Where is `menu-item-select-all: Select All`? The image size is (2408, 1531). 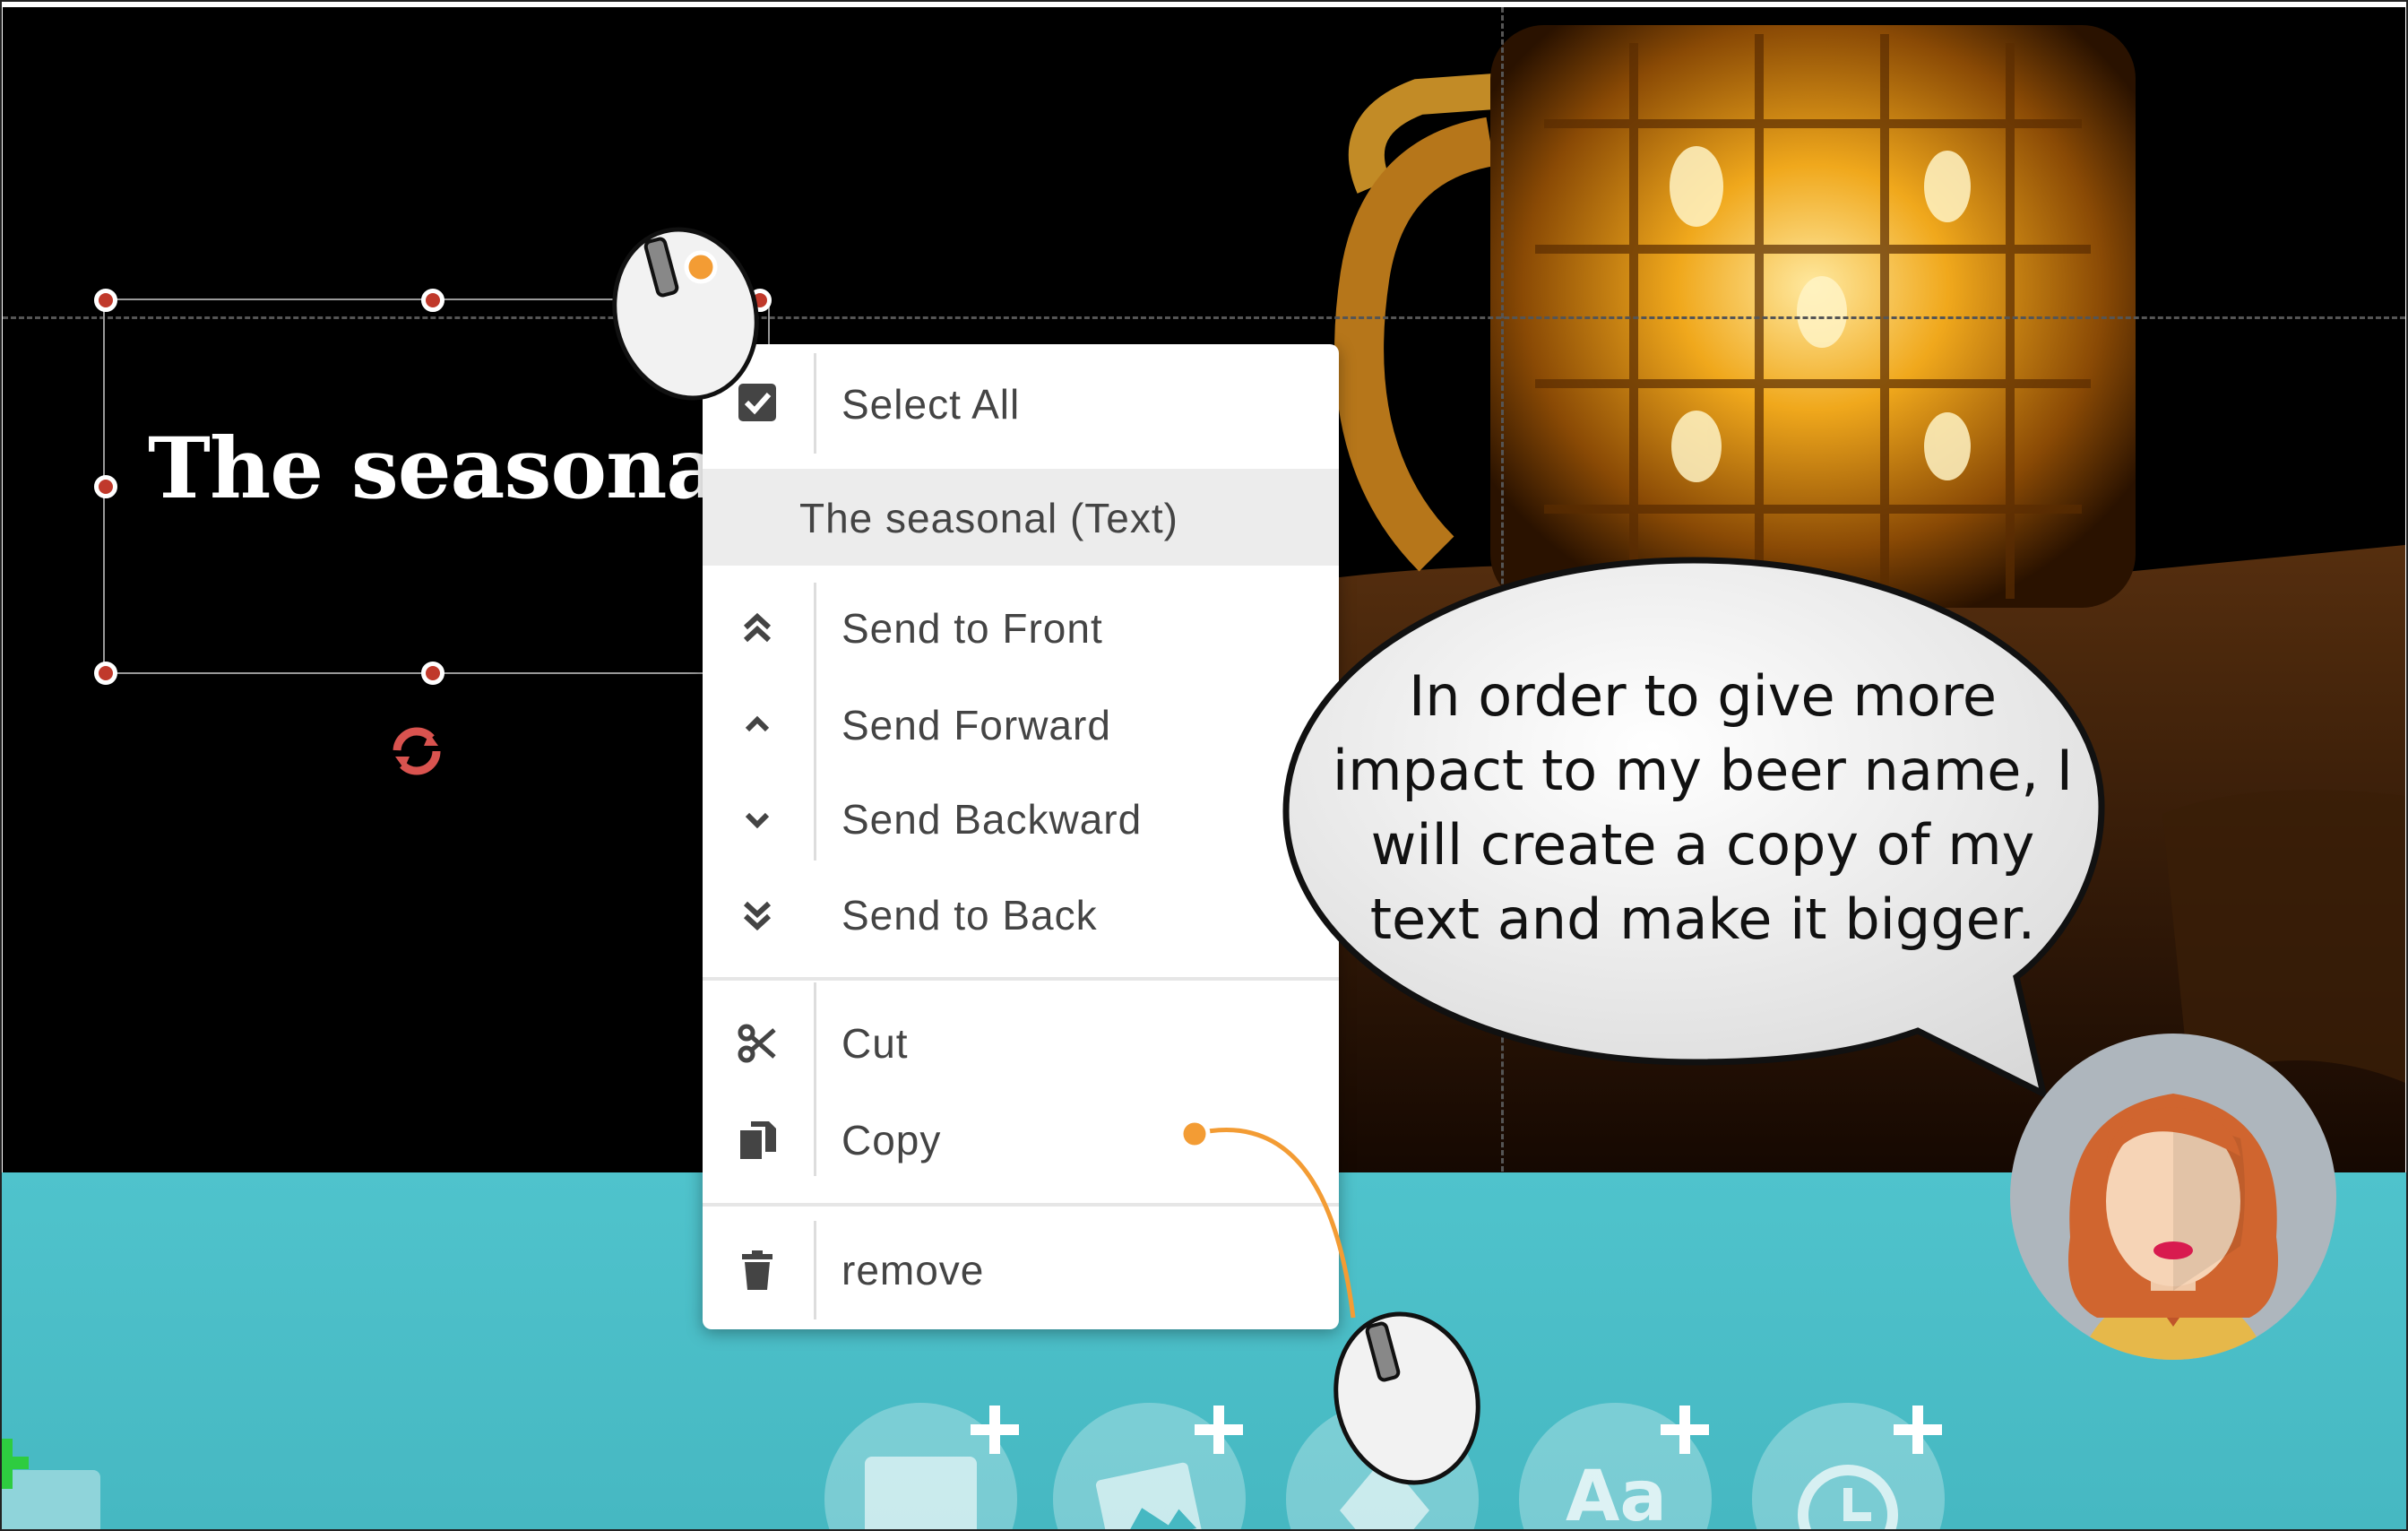 menu-item-select-all: Select All is located at coordinates (1021, 402).